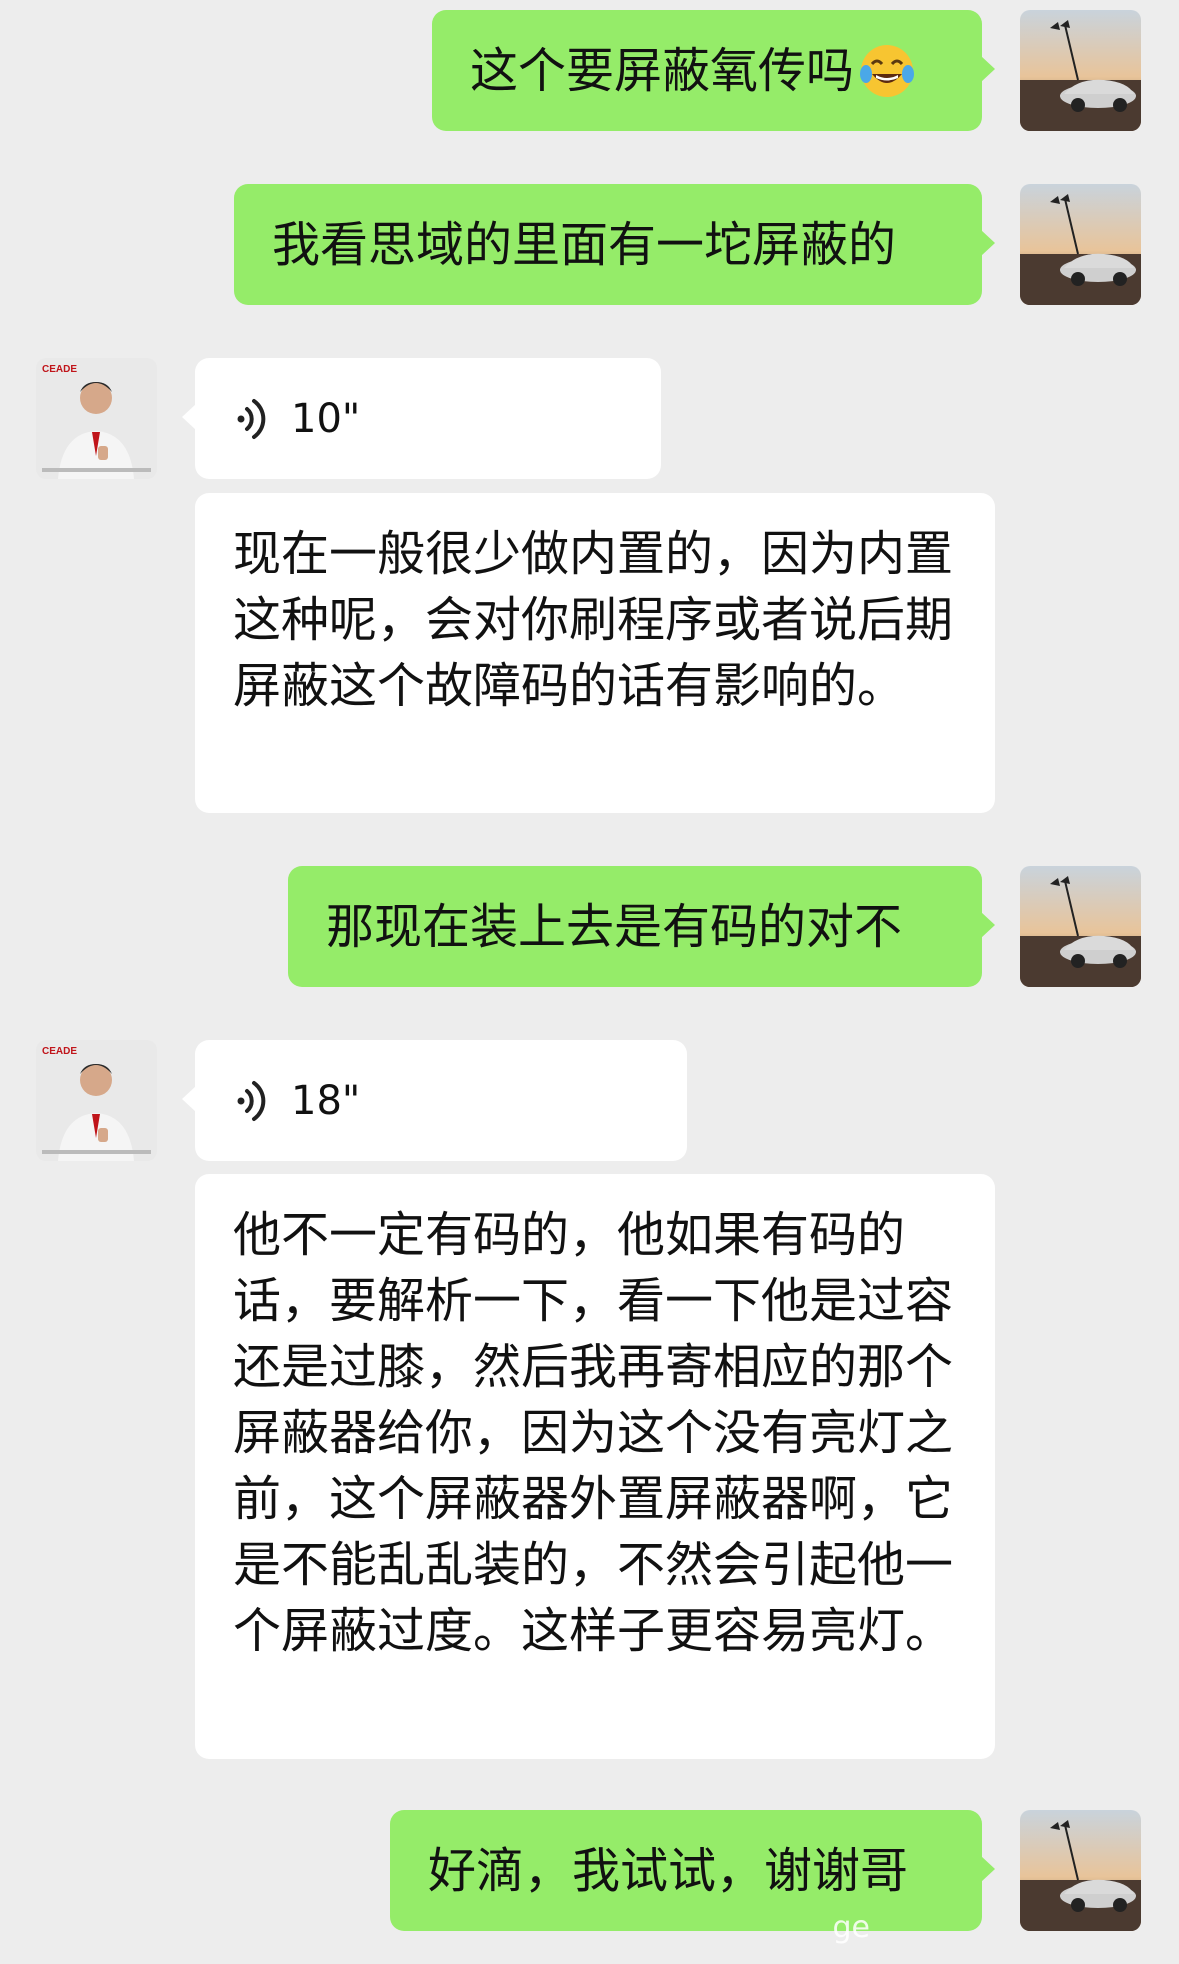  What do you see at coordinates (326, 418) in the screenshot?
I see `voice-duration: 10"` at bounding box center [326, 418].